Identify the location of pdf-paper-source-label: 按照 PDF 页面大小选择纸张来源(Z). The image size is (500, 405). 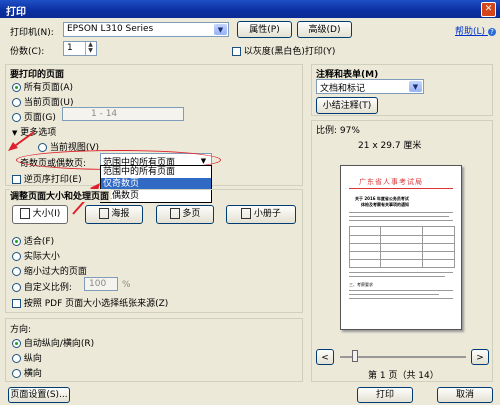
(96, 304).